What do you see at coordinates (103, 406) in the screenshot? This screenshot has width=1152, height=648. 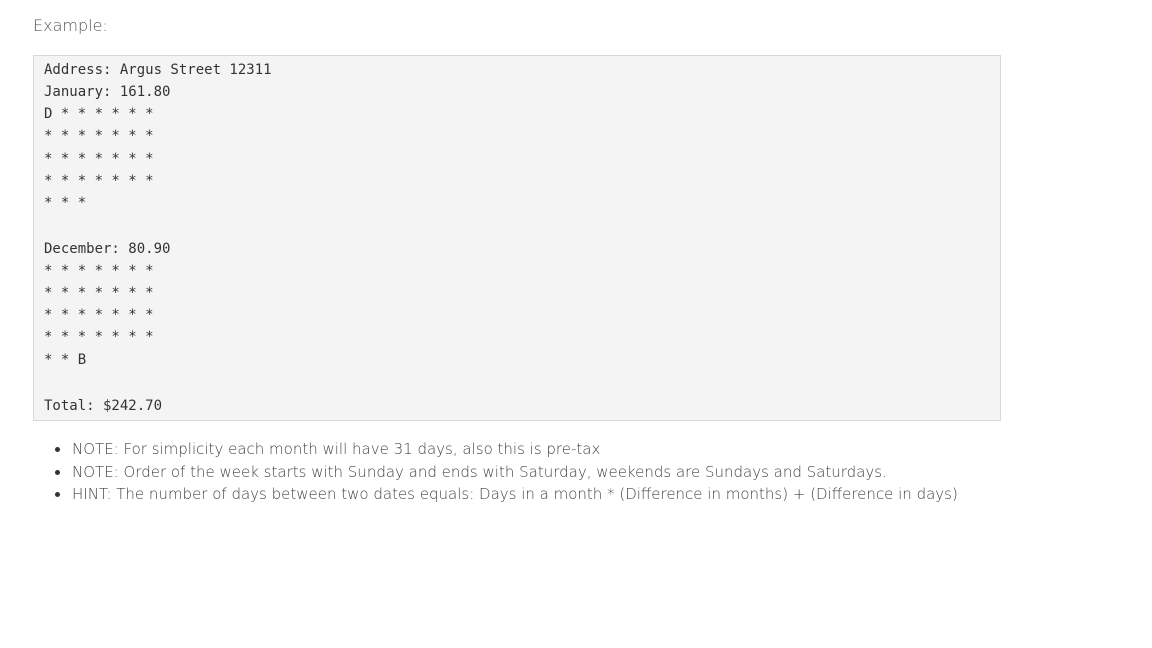 I see `code-line: Total: $242.70` at bounding box center [103, 406].